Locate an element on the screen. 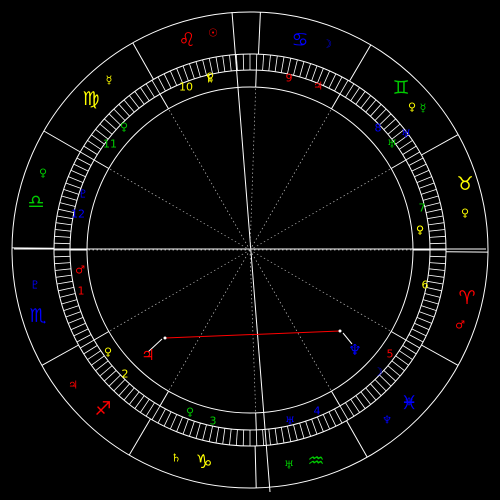 The height and width of the screenshot is (500, 500). ruler-mars-icon: ♂ is located at coordinates (460, 325).